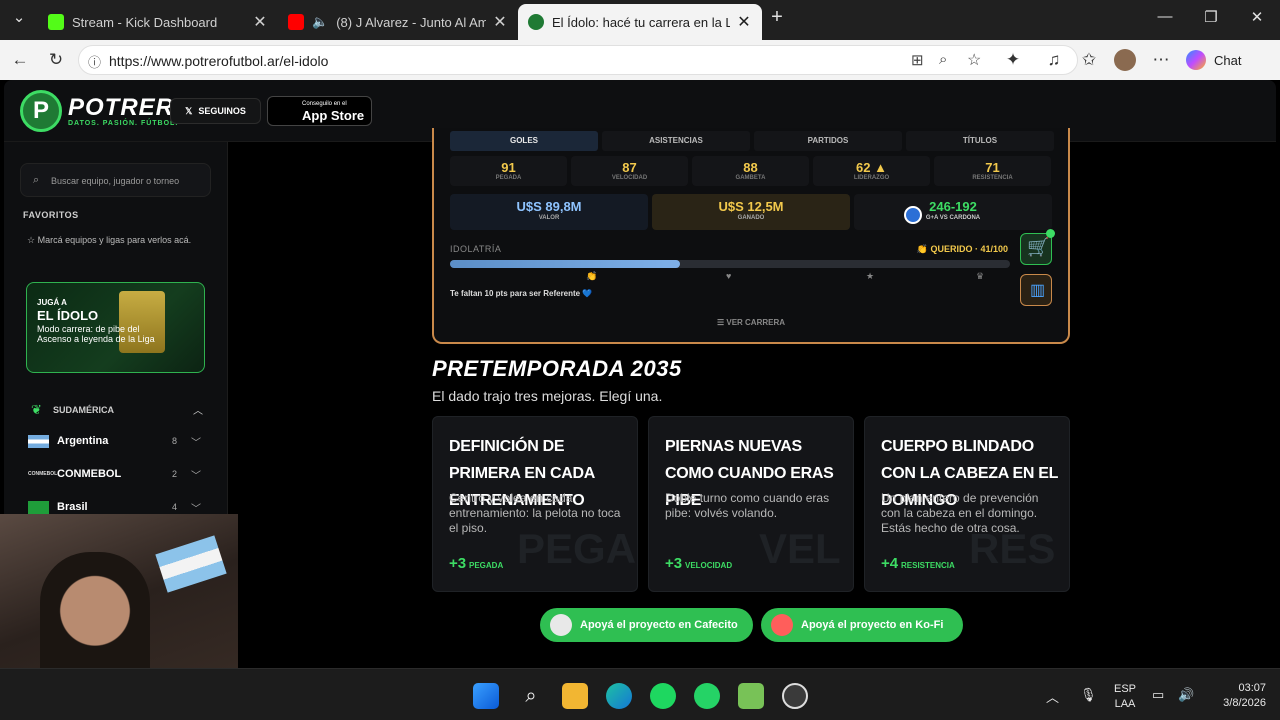 The height and width of the screenshot is (720, 1280). Describe the element at coordinates (962, 249) in the screenshot. I see `idolatry-status: 👏 QUERIDO · 41/100` at that location.